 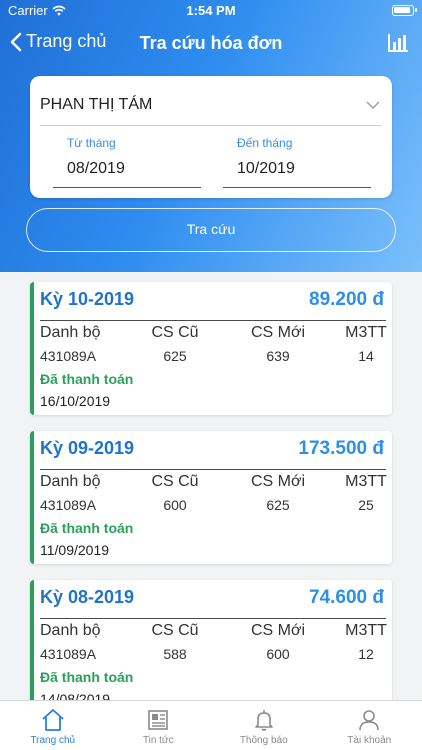 I want to click on from-month-label: Từ tháng, so click(x=91, y=143).